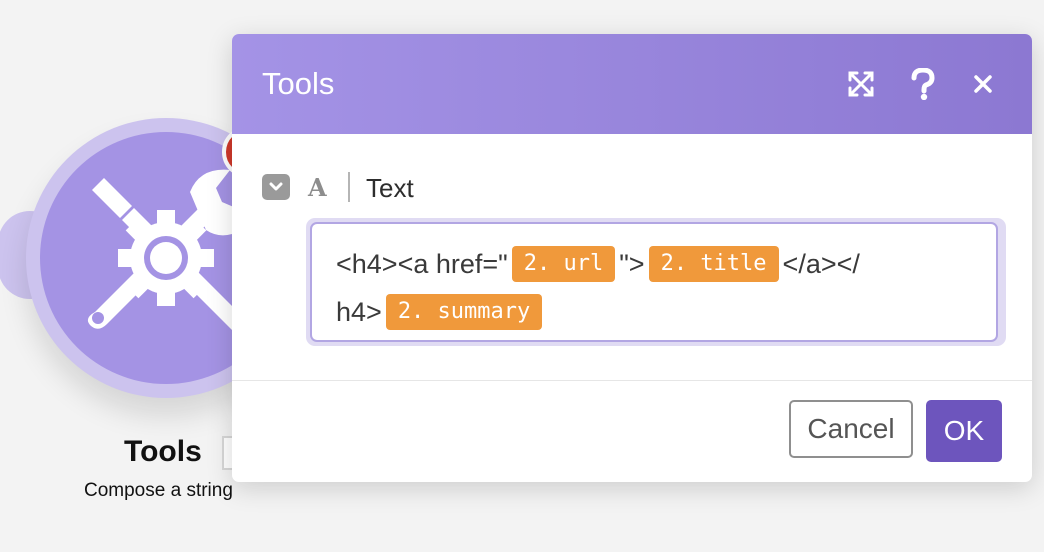  What do you see at coordinates (632, 264) in the screenshot?
I see `input-text-segment: ">` at bounding box center [632, 264].